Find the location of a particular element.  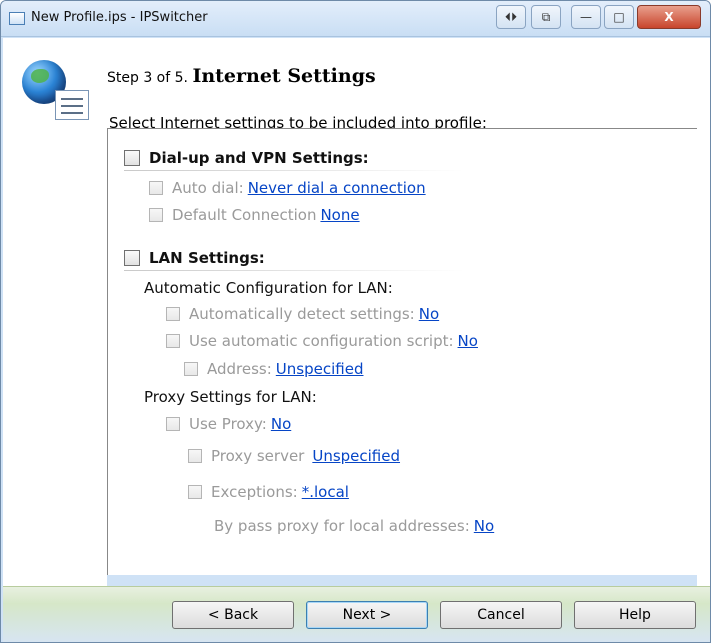

wizard-footer: < Back Next > Cancel Help is located at coordinates (356, 614).